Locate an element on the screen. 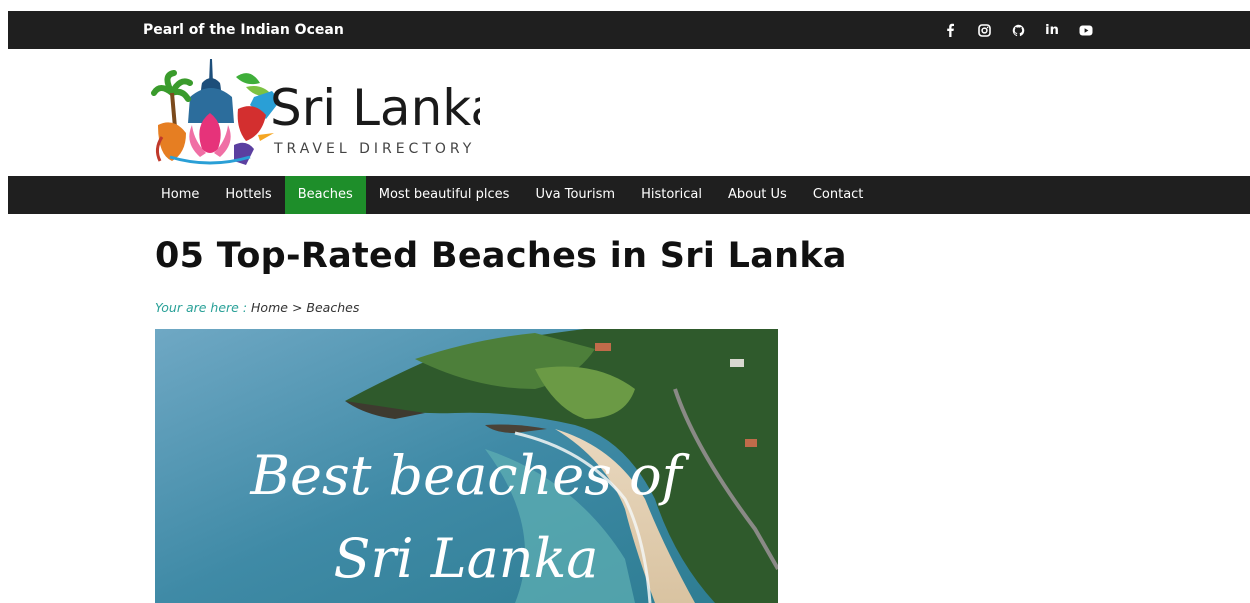 The image size is (1250, 603). logo-subtitle: TRAVEL DIRECTORY is located at coordinates (374, 149).